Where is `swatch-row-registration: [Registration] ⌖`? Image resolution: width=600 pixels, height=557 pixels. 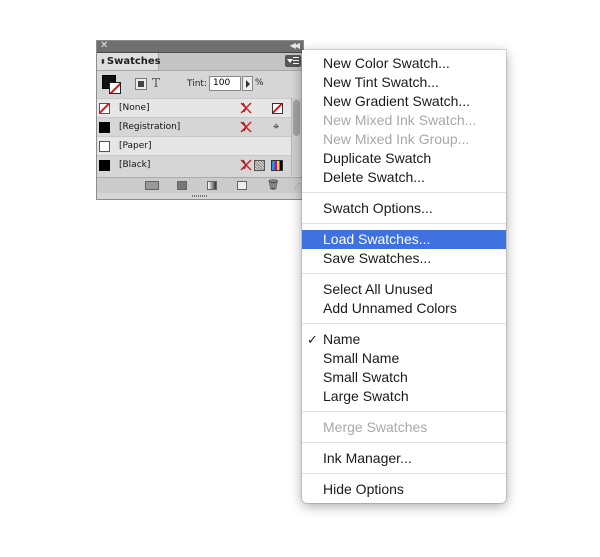 swatch-row-registration: [Registration] ⌖ is located at coordinates (194, 126).